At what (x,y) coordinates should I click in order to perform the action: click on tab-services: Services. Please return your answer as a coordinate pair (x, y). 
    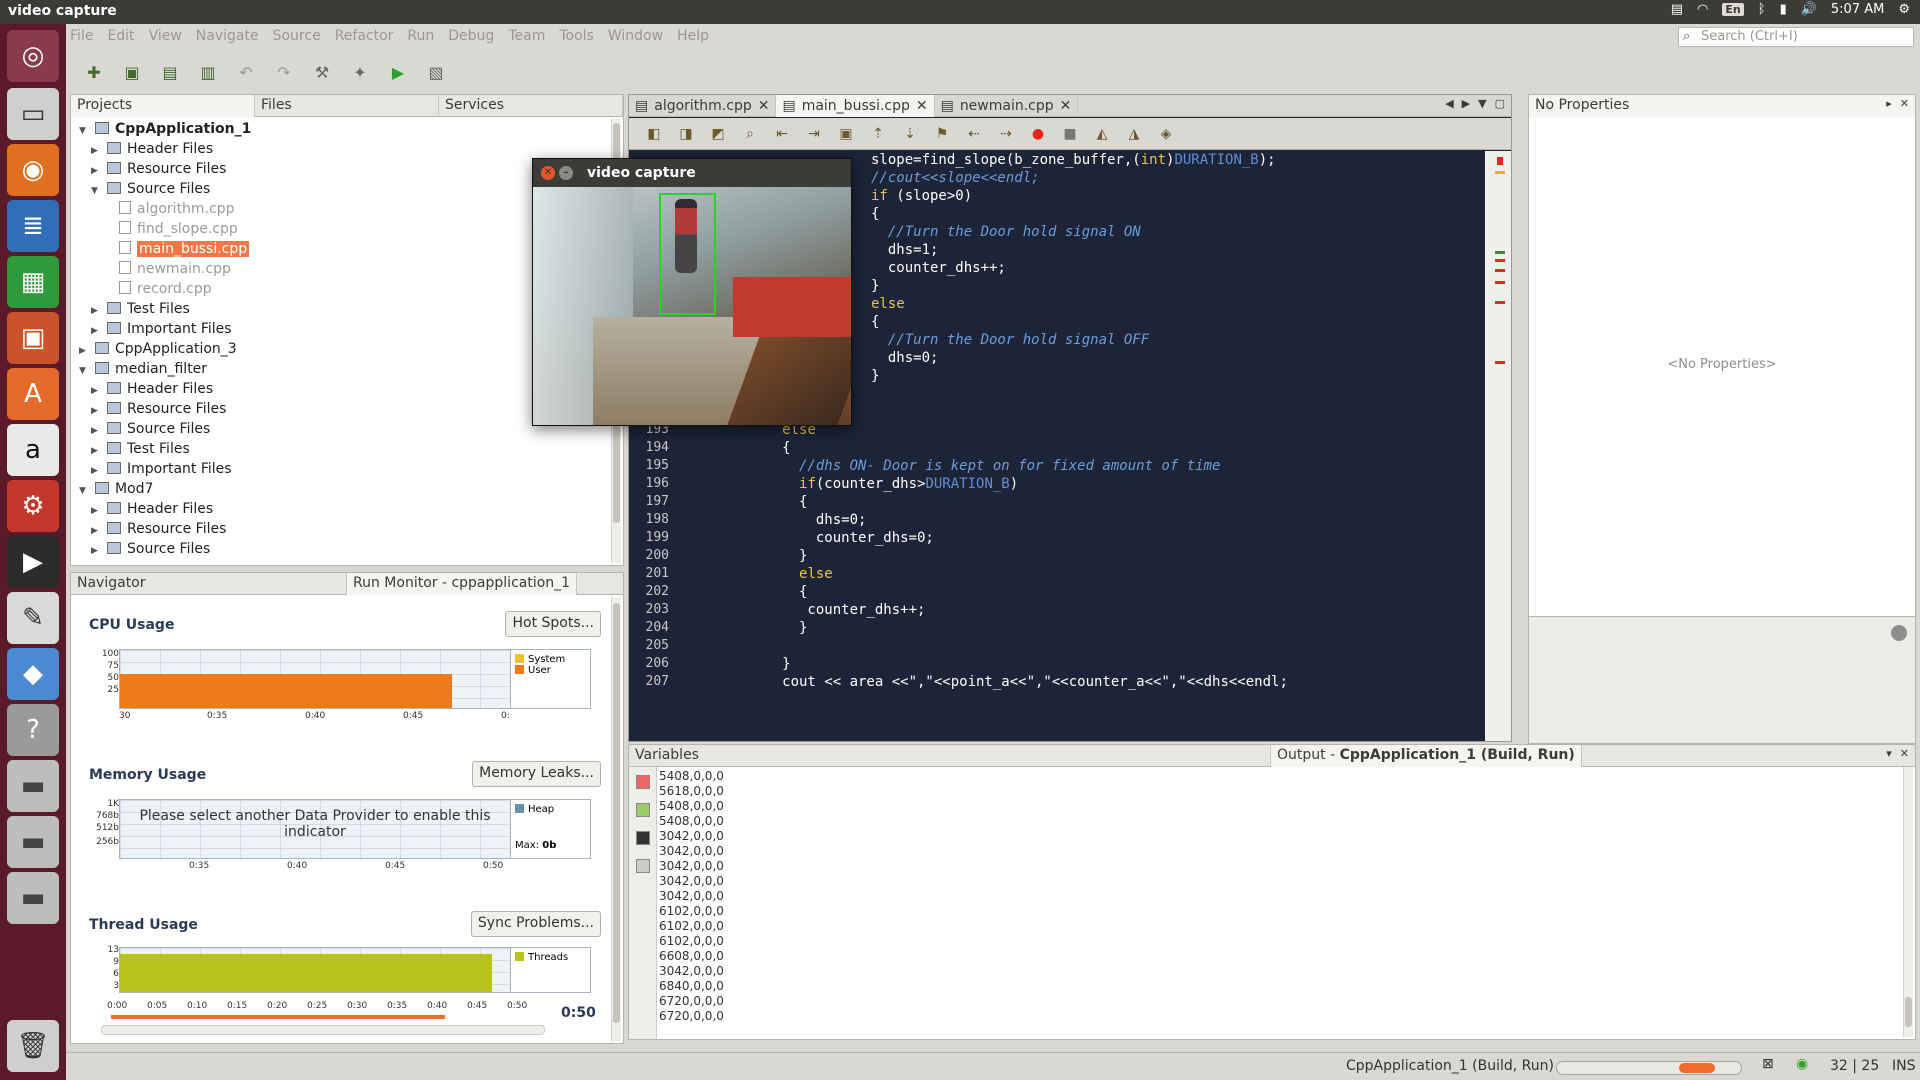
    Looking at the image, I should click on (531, 106).